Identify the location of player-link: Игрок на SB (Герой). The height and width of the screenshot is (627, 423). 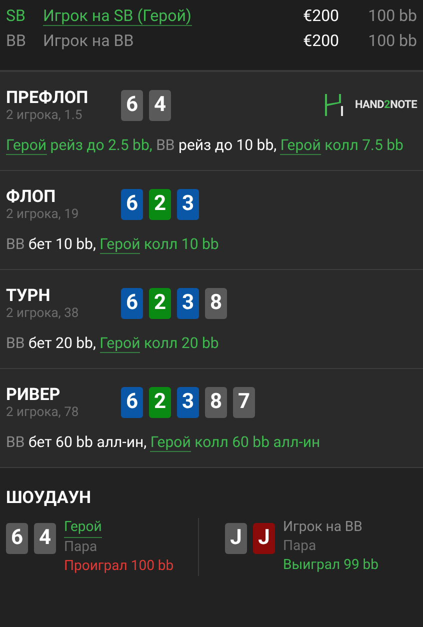
(117, 16).